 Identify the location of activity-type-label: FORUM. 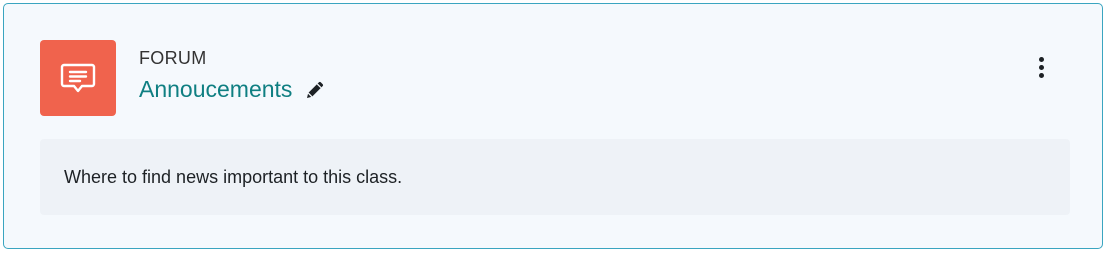
(173, 58).